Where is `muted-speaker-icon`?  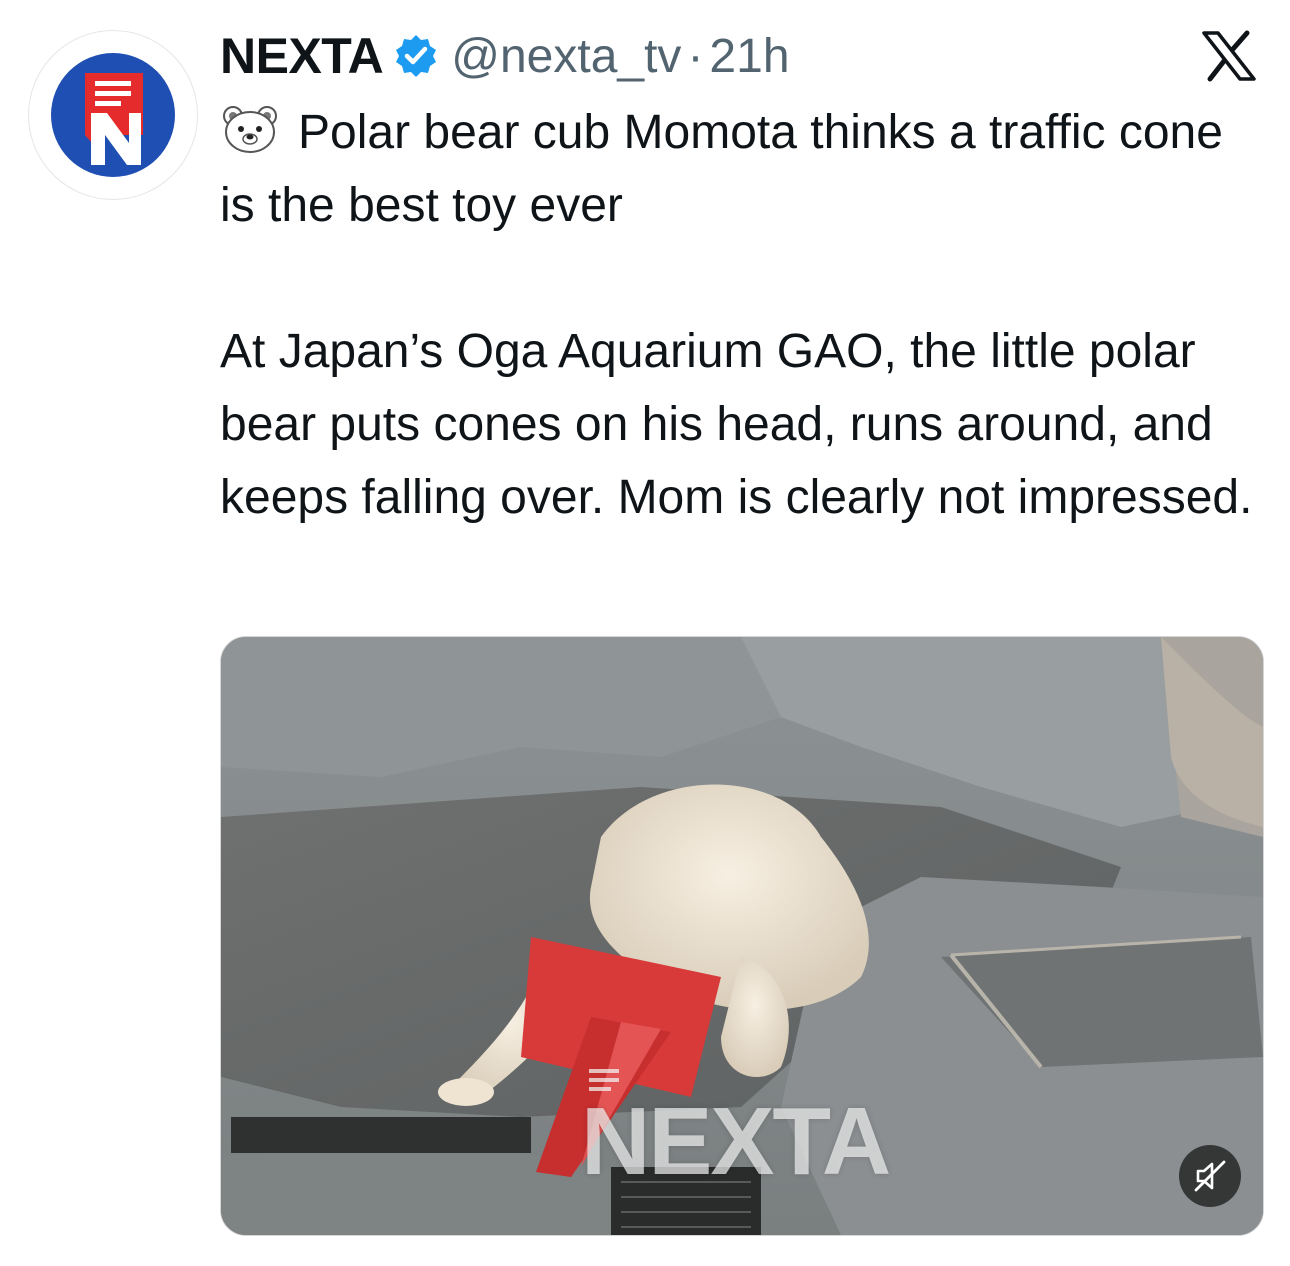 muted-speaker-icon is located at coordinates (1210, 1176).